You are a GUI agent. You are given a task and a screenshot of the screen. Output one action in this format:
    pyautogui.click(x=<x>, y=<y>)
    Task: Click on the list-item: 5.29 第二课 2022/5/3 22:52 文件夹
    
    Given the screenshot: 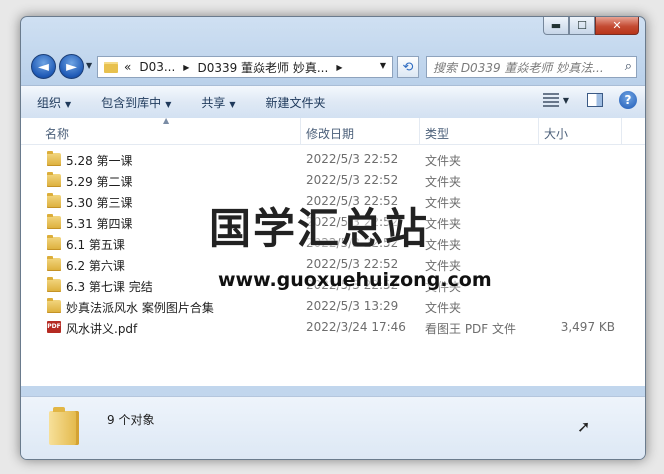 What is the action you would take?
    pyautogui.click(x=333, y=180)
    